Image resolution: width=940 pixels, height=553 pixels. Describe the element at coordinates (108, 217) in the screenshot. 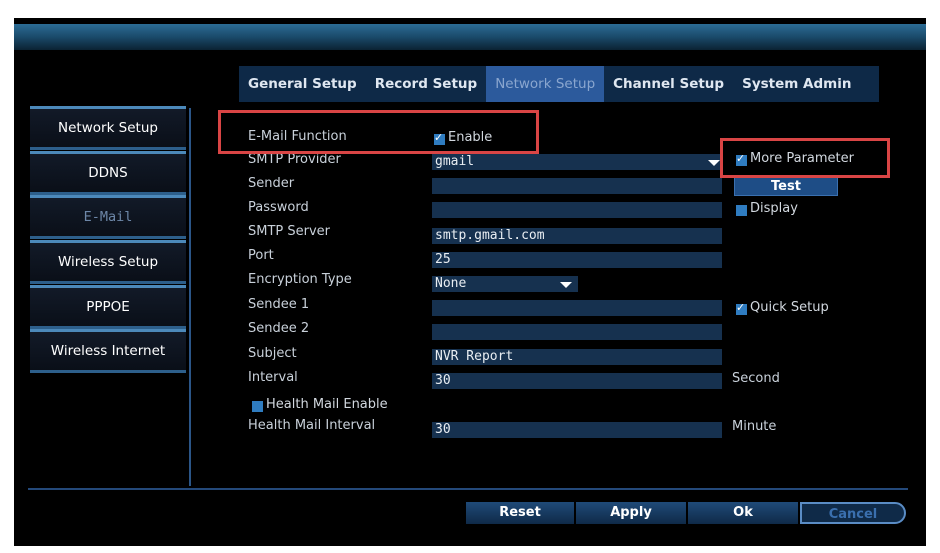

I see `sidebar-item-email: E-Mail` at that location.